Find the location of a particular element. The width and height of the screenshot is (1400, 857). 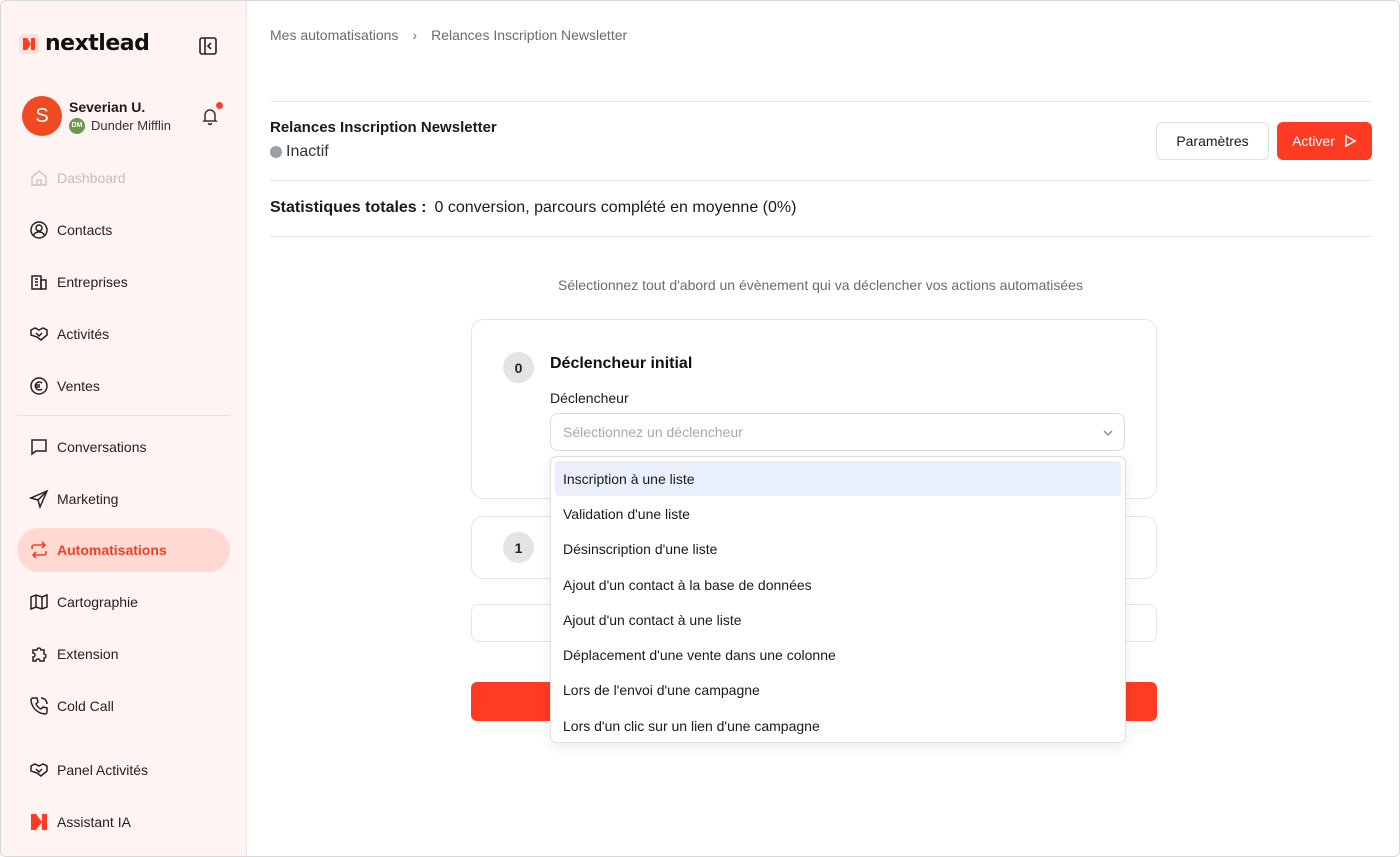

trigger-select-placeholder: Sélectionnez un déclencheur is located at coordinates (653, 432).